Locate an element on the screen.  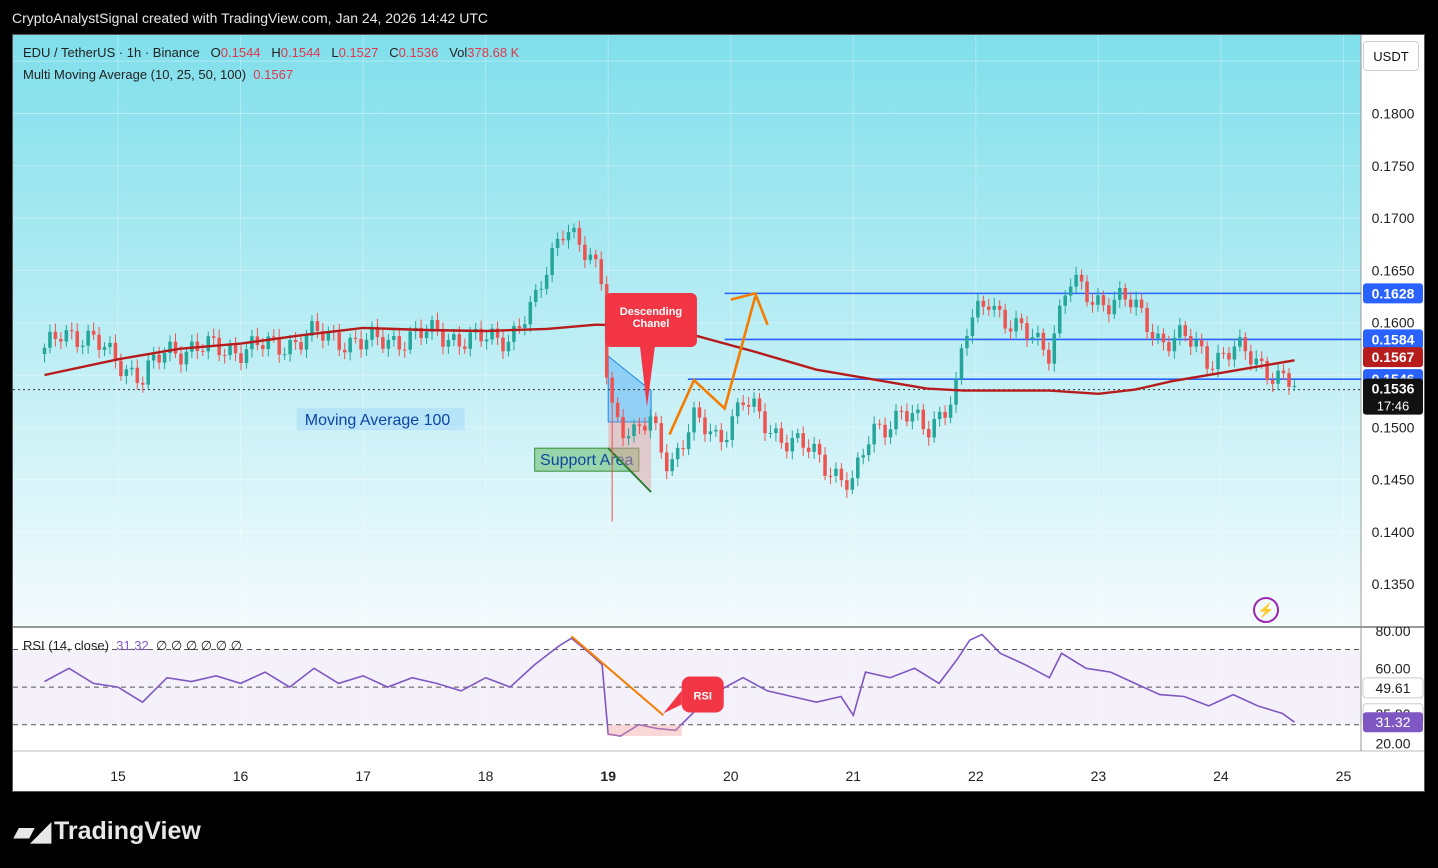
ma-label: Multi Moving Average (10, 25, 50, 100) is located at coordinates (134, 74).